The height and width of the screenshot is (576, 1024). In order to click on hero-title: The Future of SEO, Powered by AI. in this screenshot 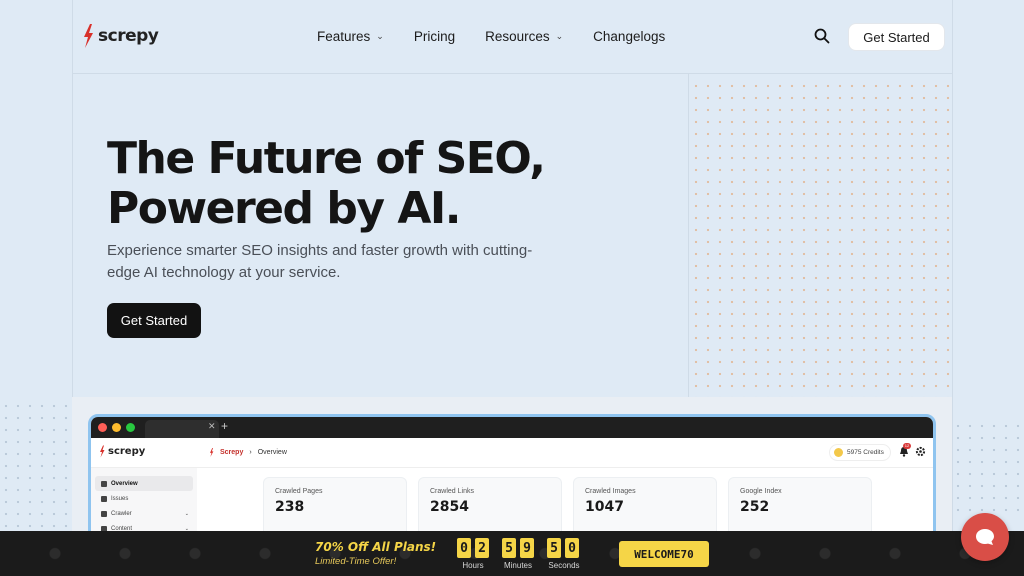, I will do `click(387, 184)`.